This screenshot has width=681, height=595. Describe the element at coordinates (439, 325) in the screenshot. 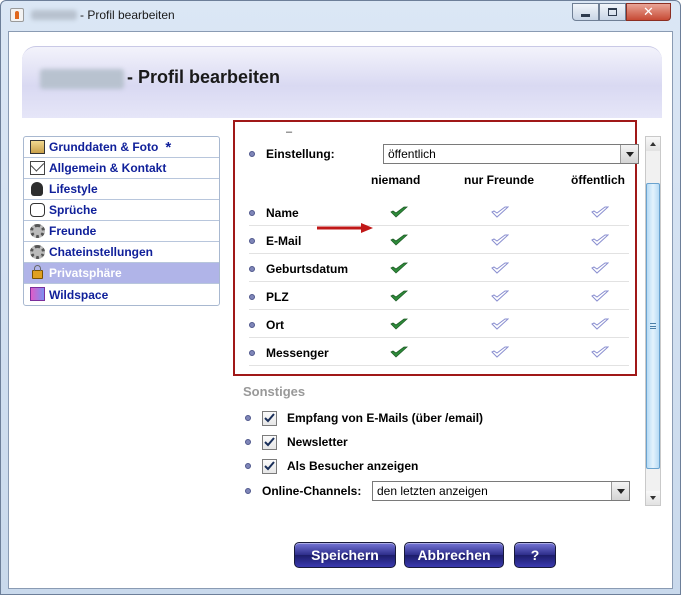

I see `privacy-row: Ort` at that location.